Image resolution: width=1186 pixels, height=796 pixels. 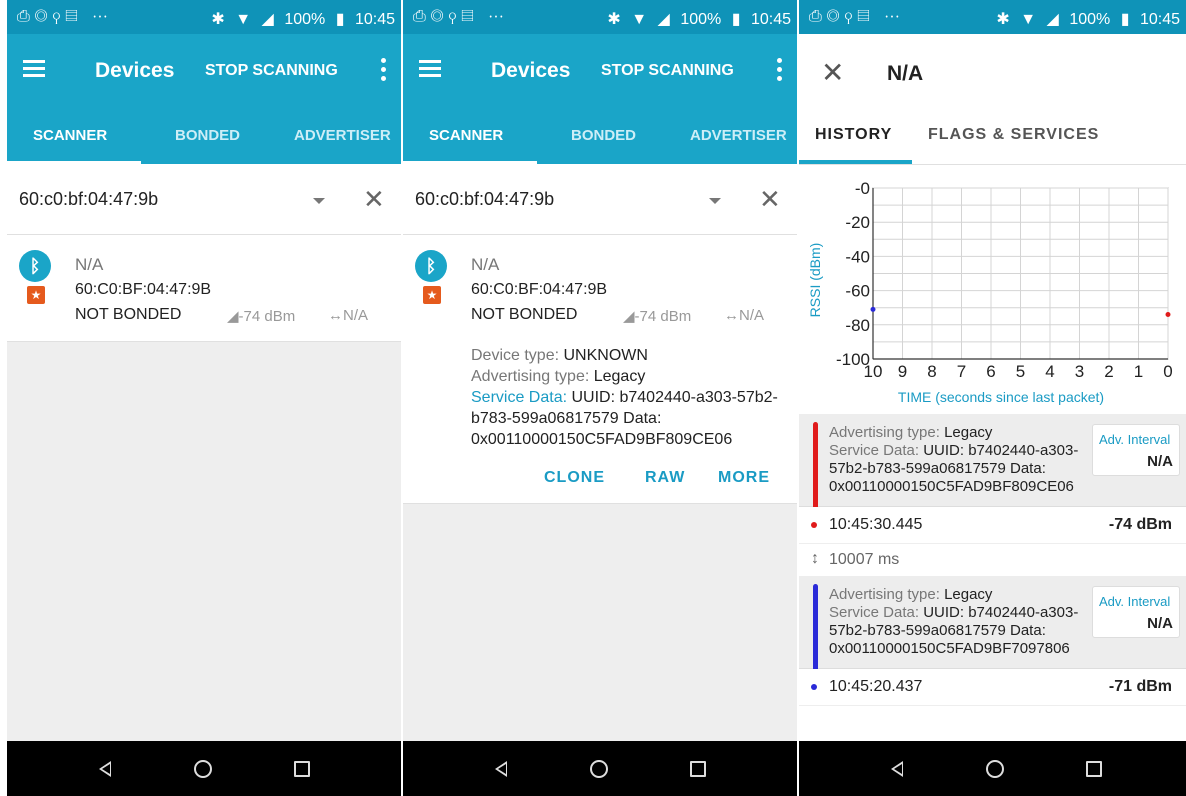 I want to click on packet-time: 10:45:30.445, so click(x=876, y=524).